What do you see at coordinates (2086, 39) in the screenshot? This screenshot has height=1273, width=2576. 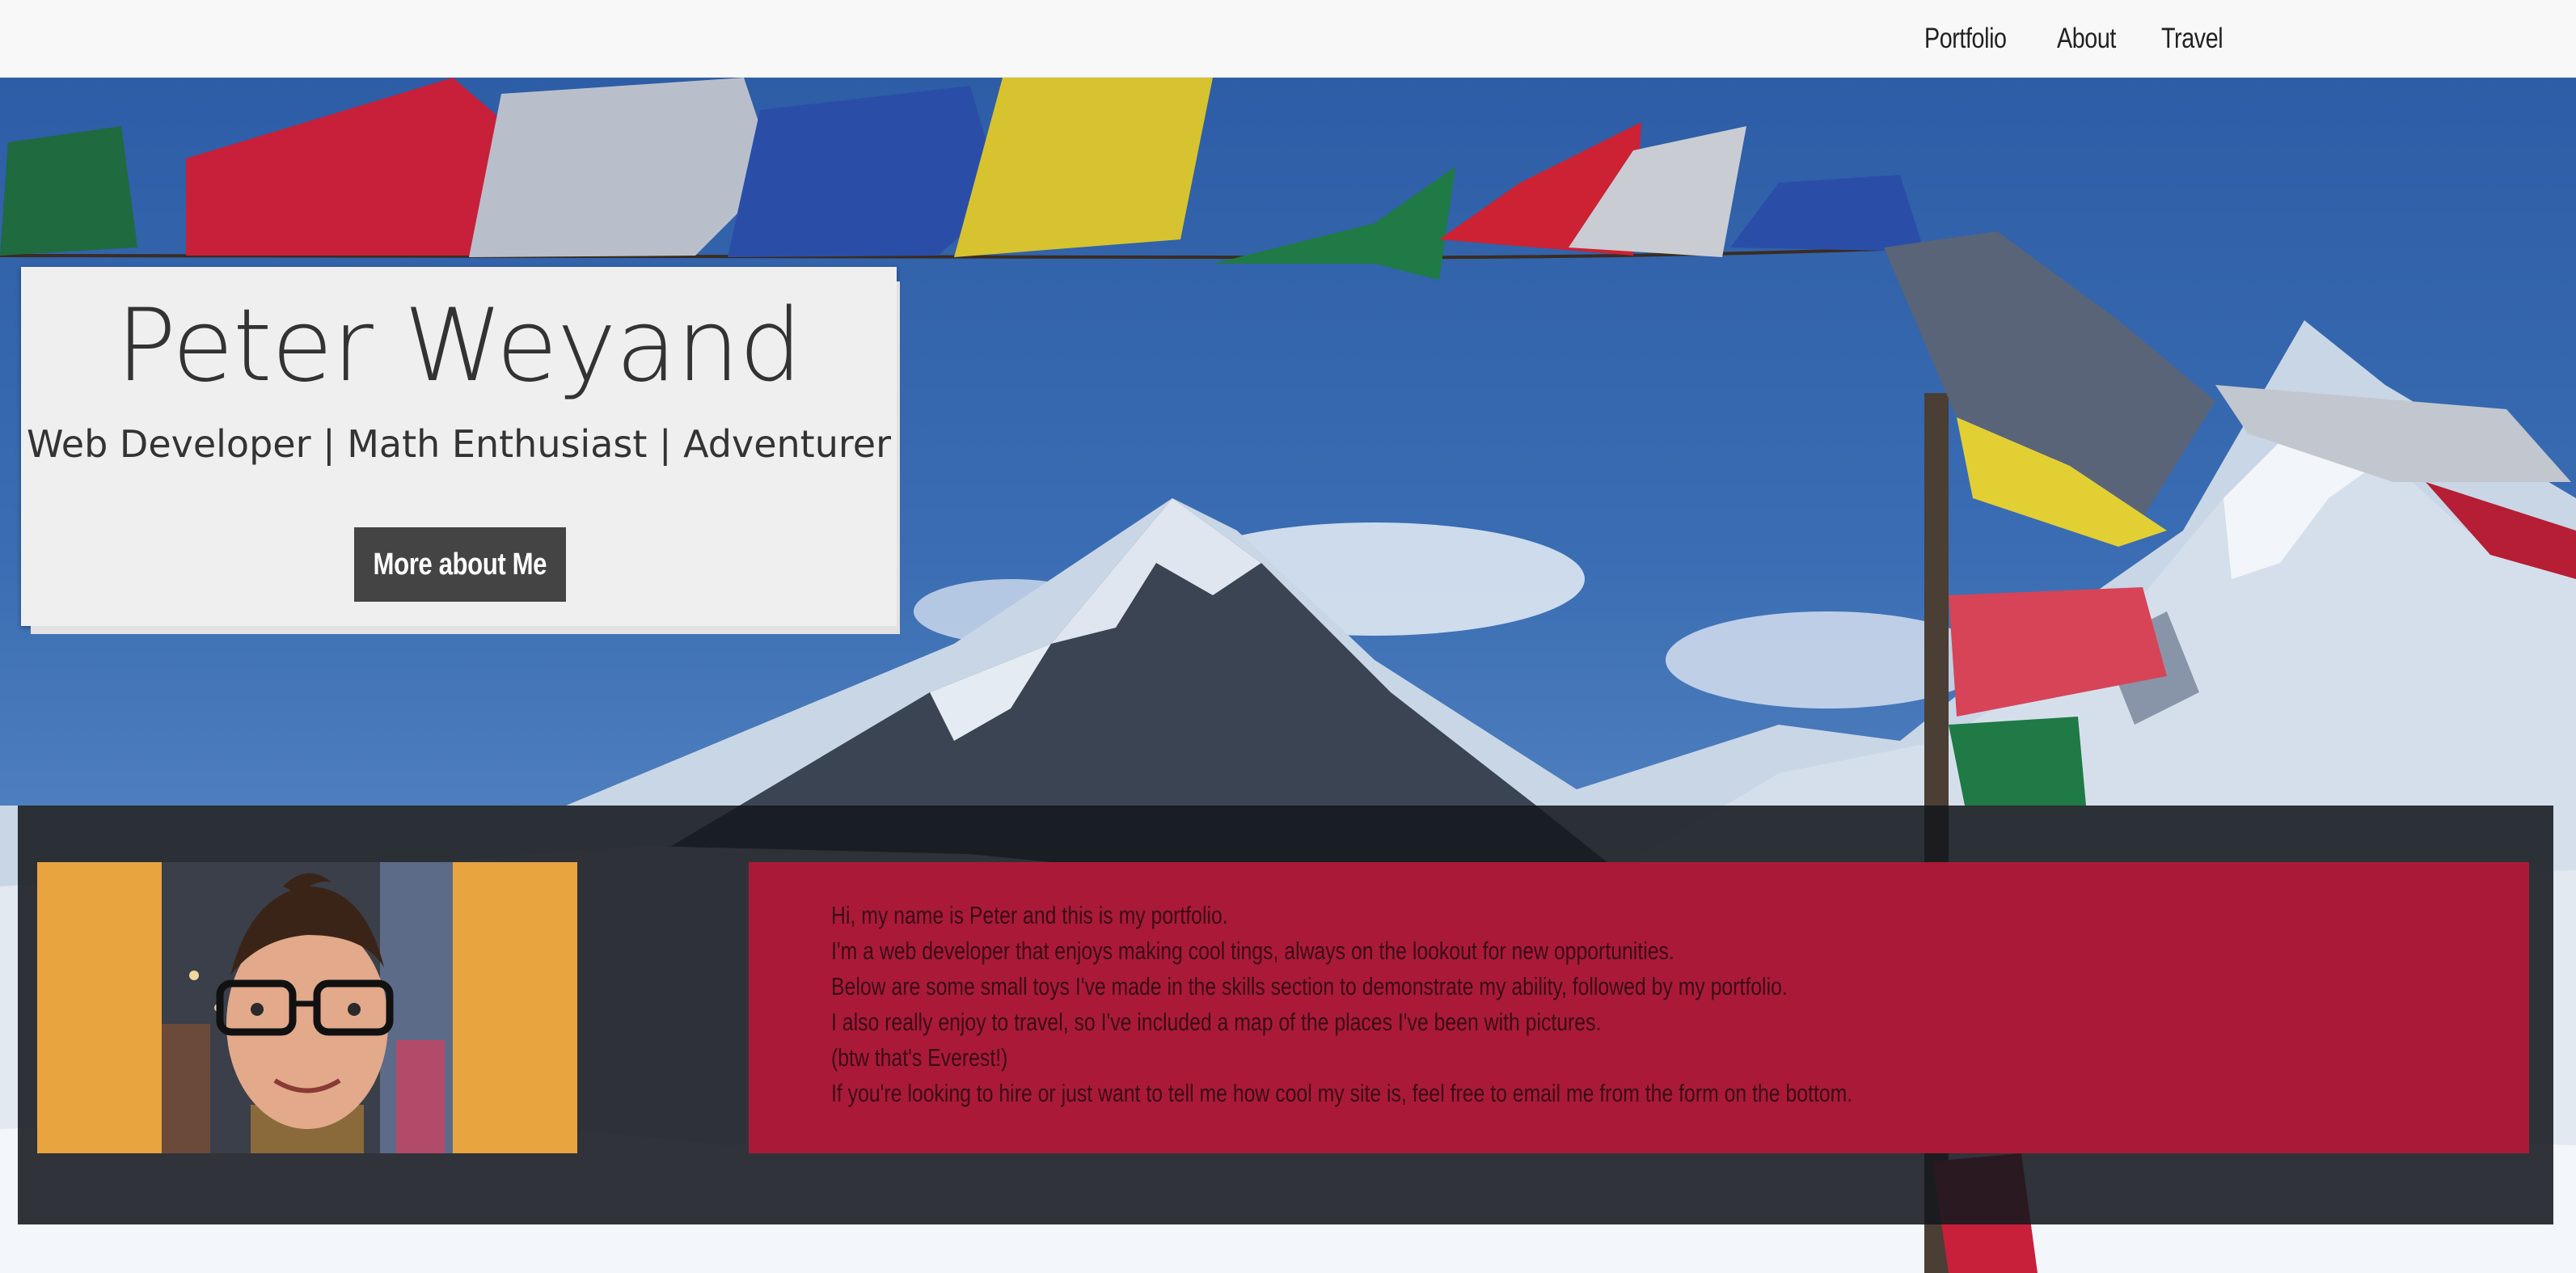 I see `nav-link-about: About` at bounding box center [2086, 39].